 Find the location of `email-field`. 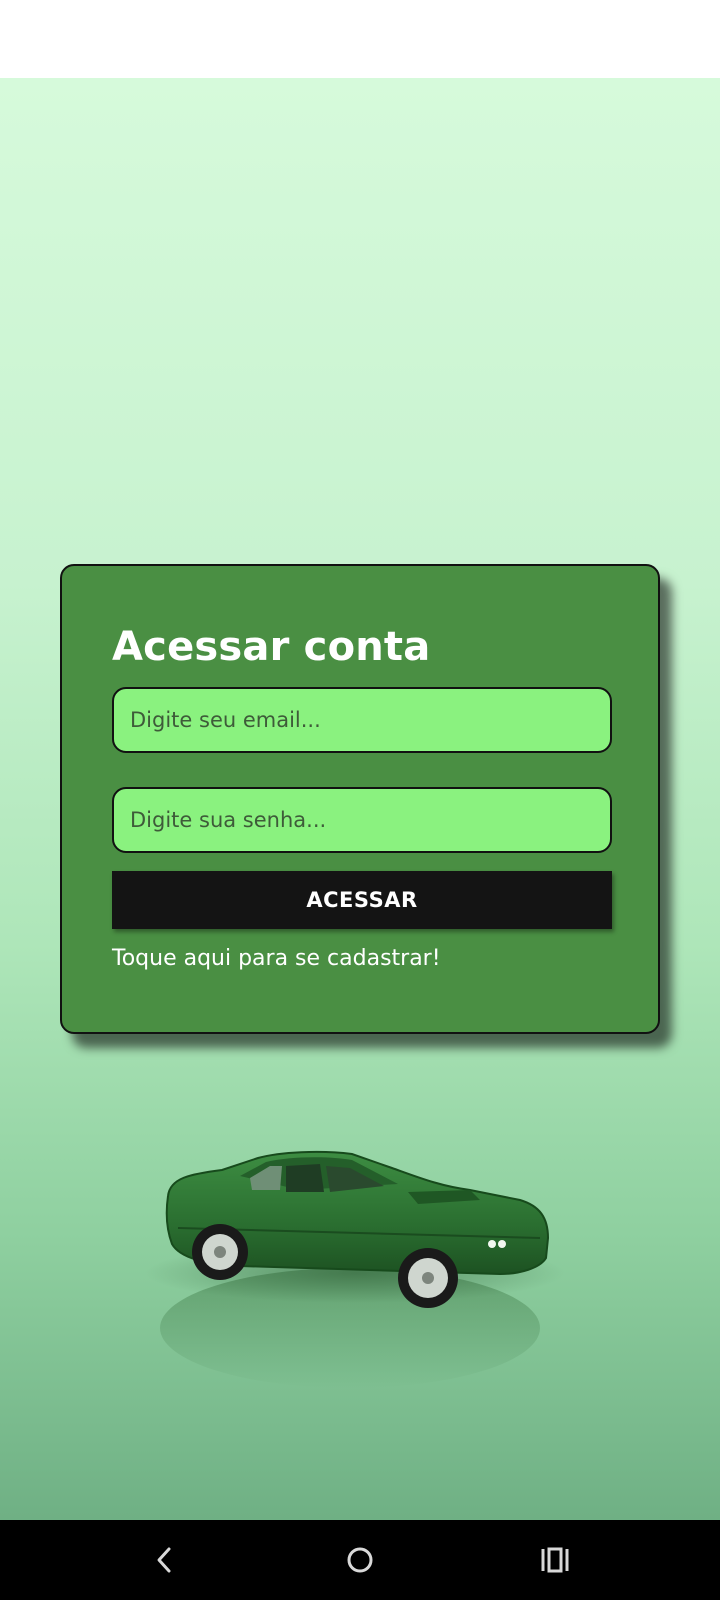

email-field is located at coordinates (362, 720).